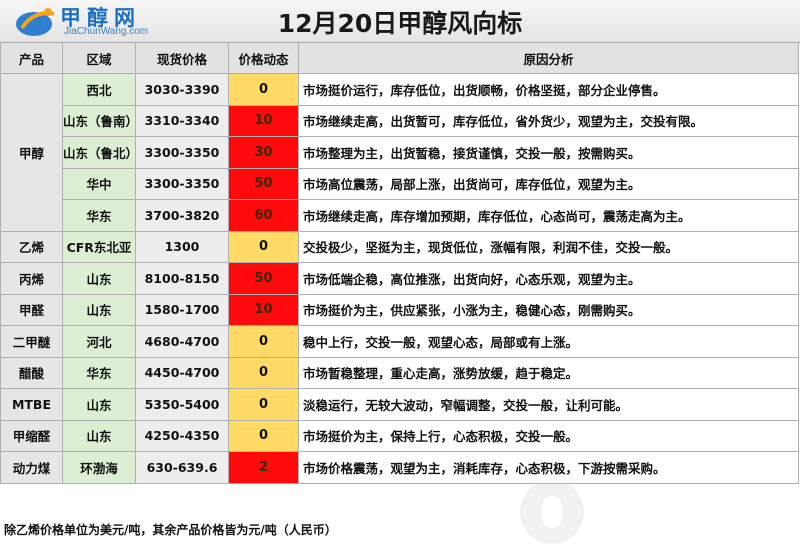  I want to click on page-title: 12月20日甲醇风向标, so click(400, 23).